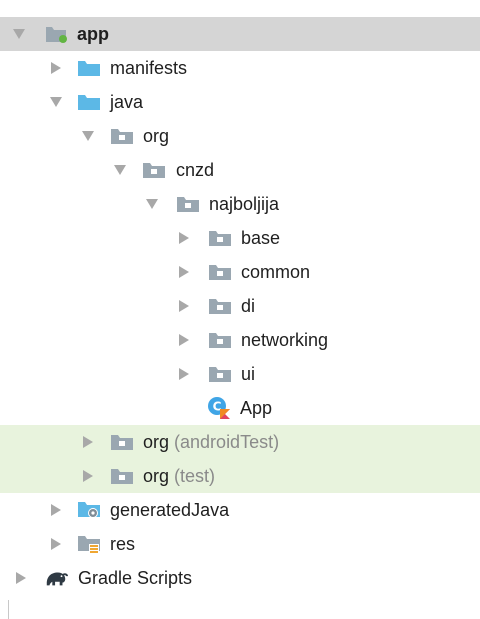  What do you see at coordinates (56, 578) in the screenshot?
I see `gradle-elephant-icon` at bounding box center [56, 578].